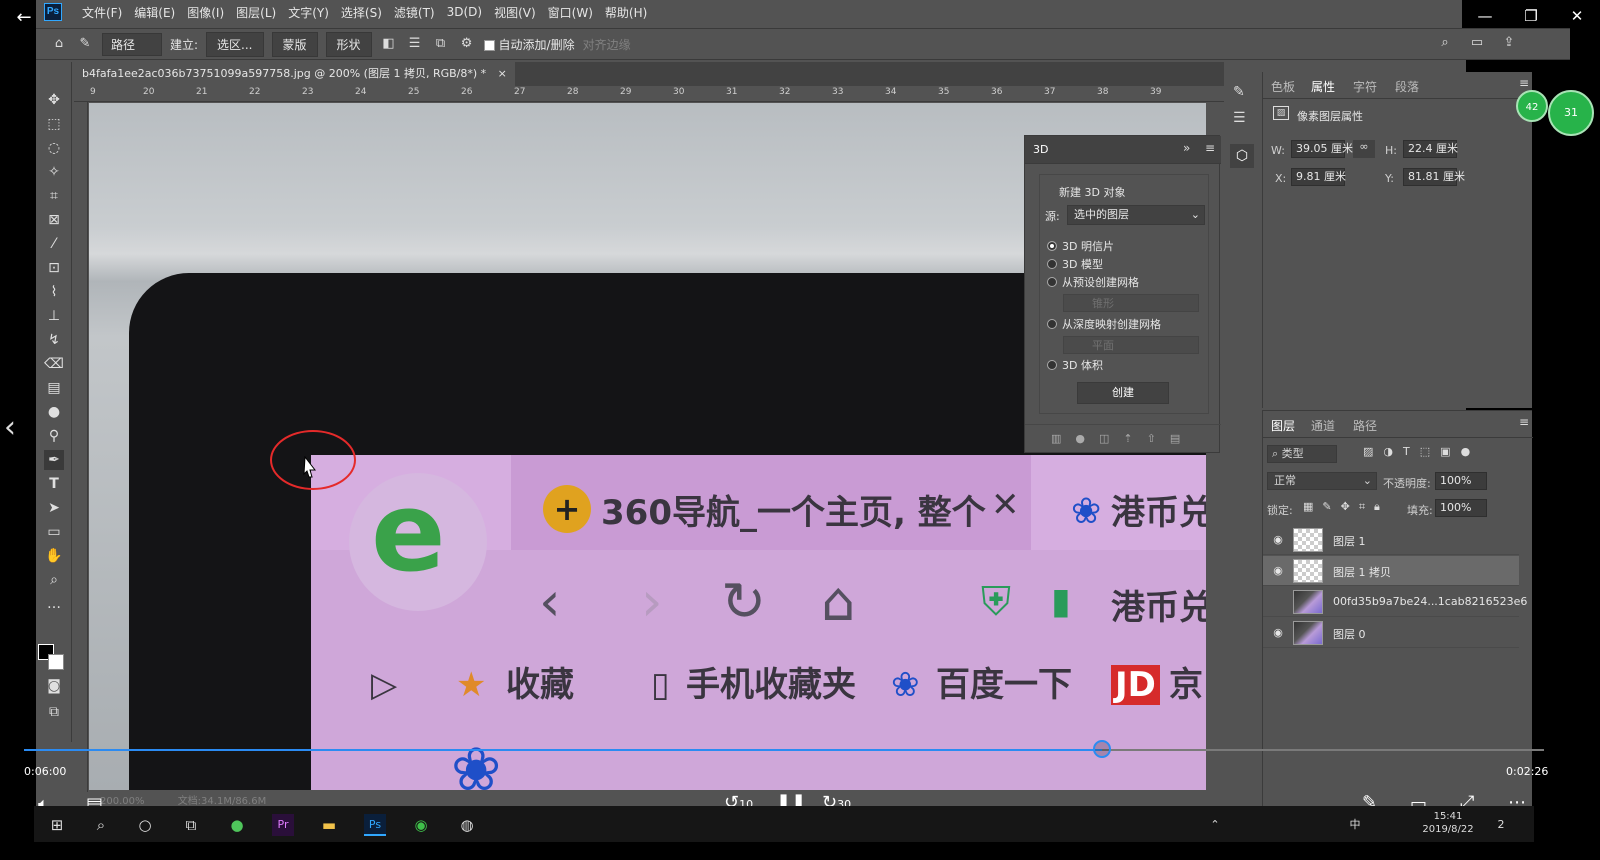 This screenshot has width=1600, height=860. Describe the element at coordinates (1323, 86) in the screenshot. I see `tab-properties: 属性` at that location.